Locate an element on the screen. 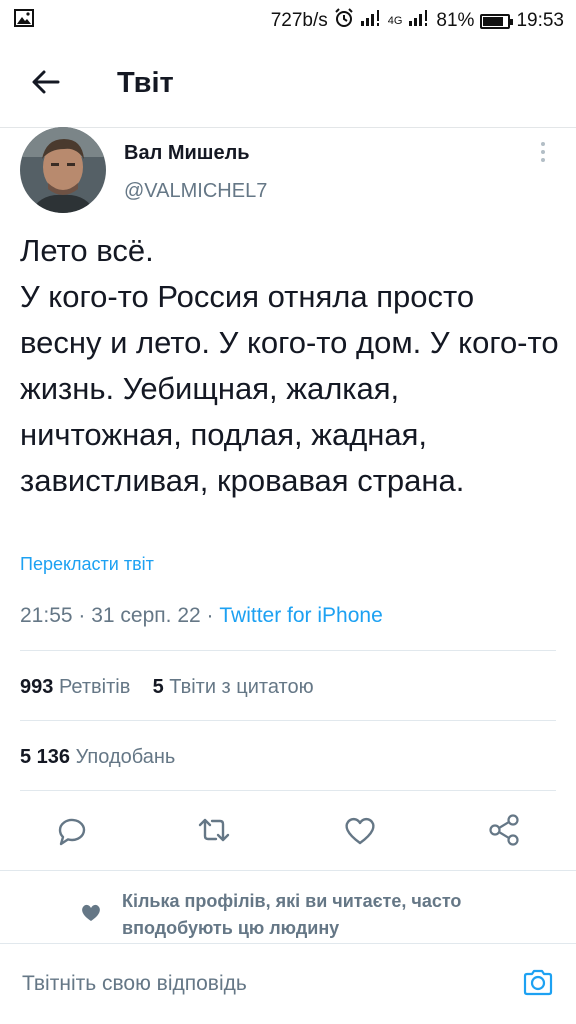  status-indicators: 727b/s 4G 81% 19:53 is located at coordinates (417, 21).